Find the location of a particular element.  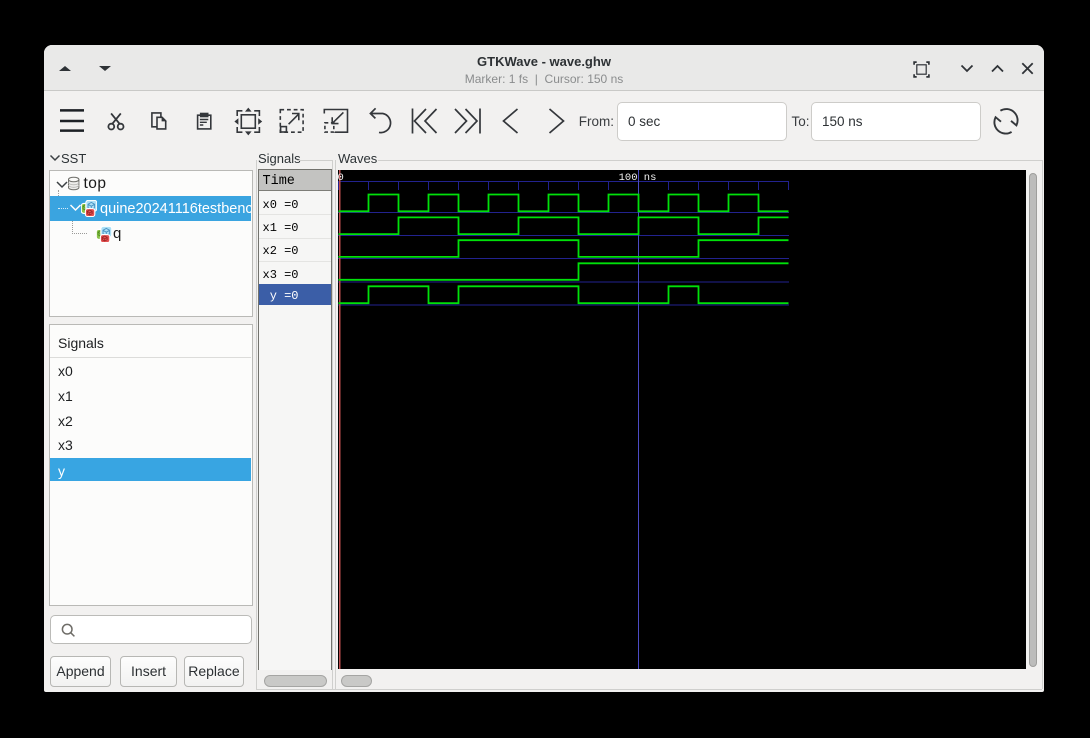

svg-text: 100 ns is located at coordinates (637, 178).